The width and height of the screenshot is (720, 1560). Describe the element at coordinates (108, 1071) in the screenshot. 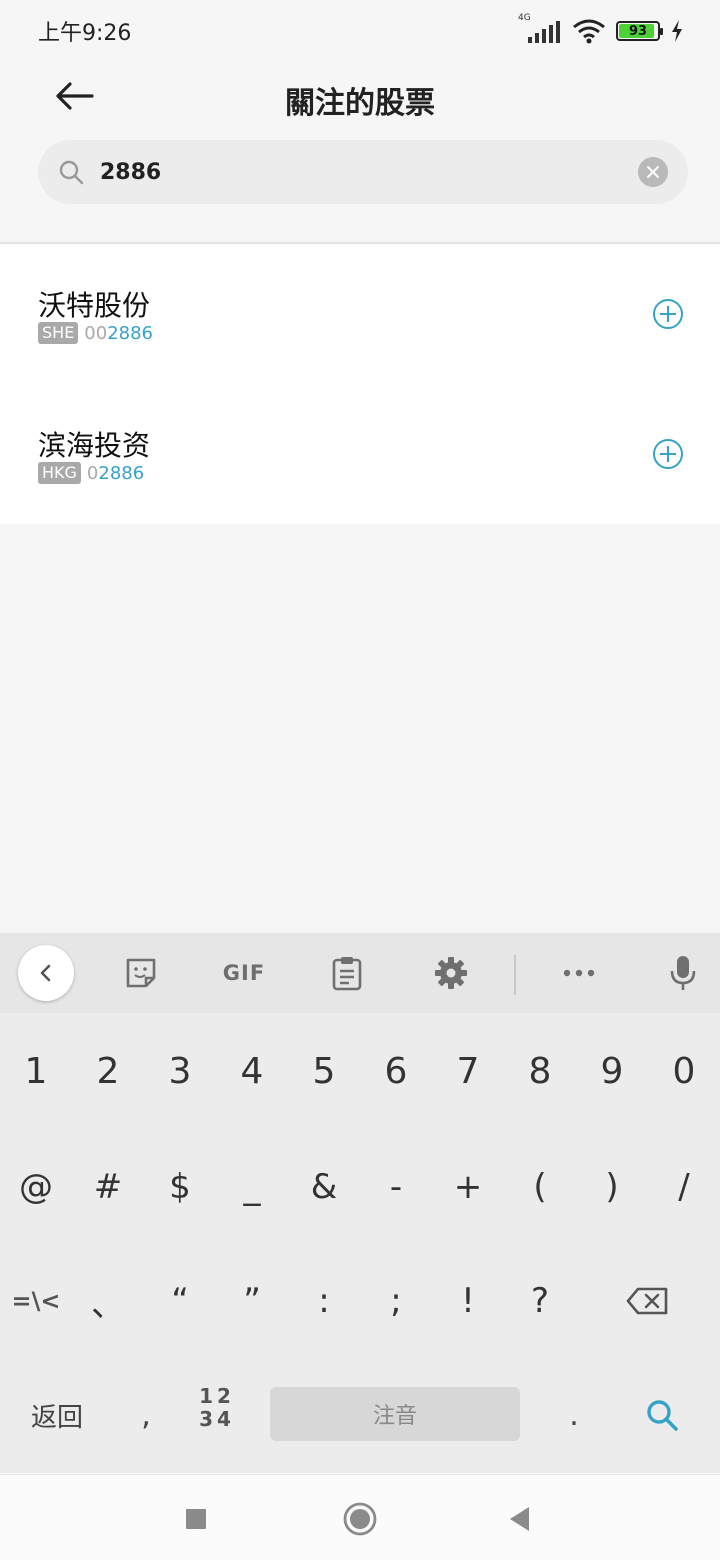

I see `key: 2` at that location.